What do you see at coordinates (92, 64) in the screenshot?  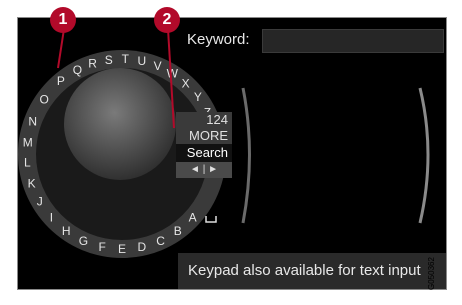 I see `wheel-letter-r: R` at bounding box center [92, 64].